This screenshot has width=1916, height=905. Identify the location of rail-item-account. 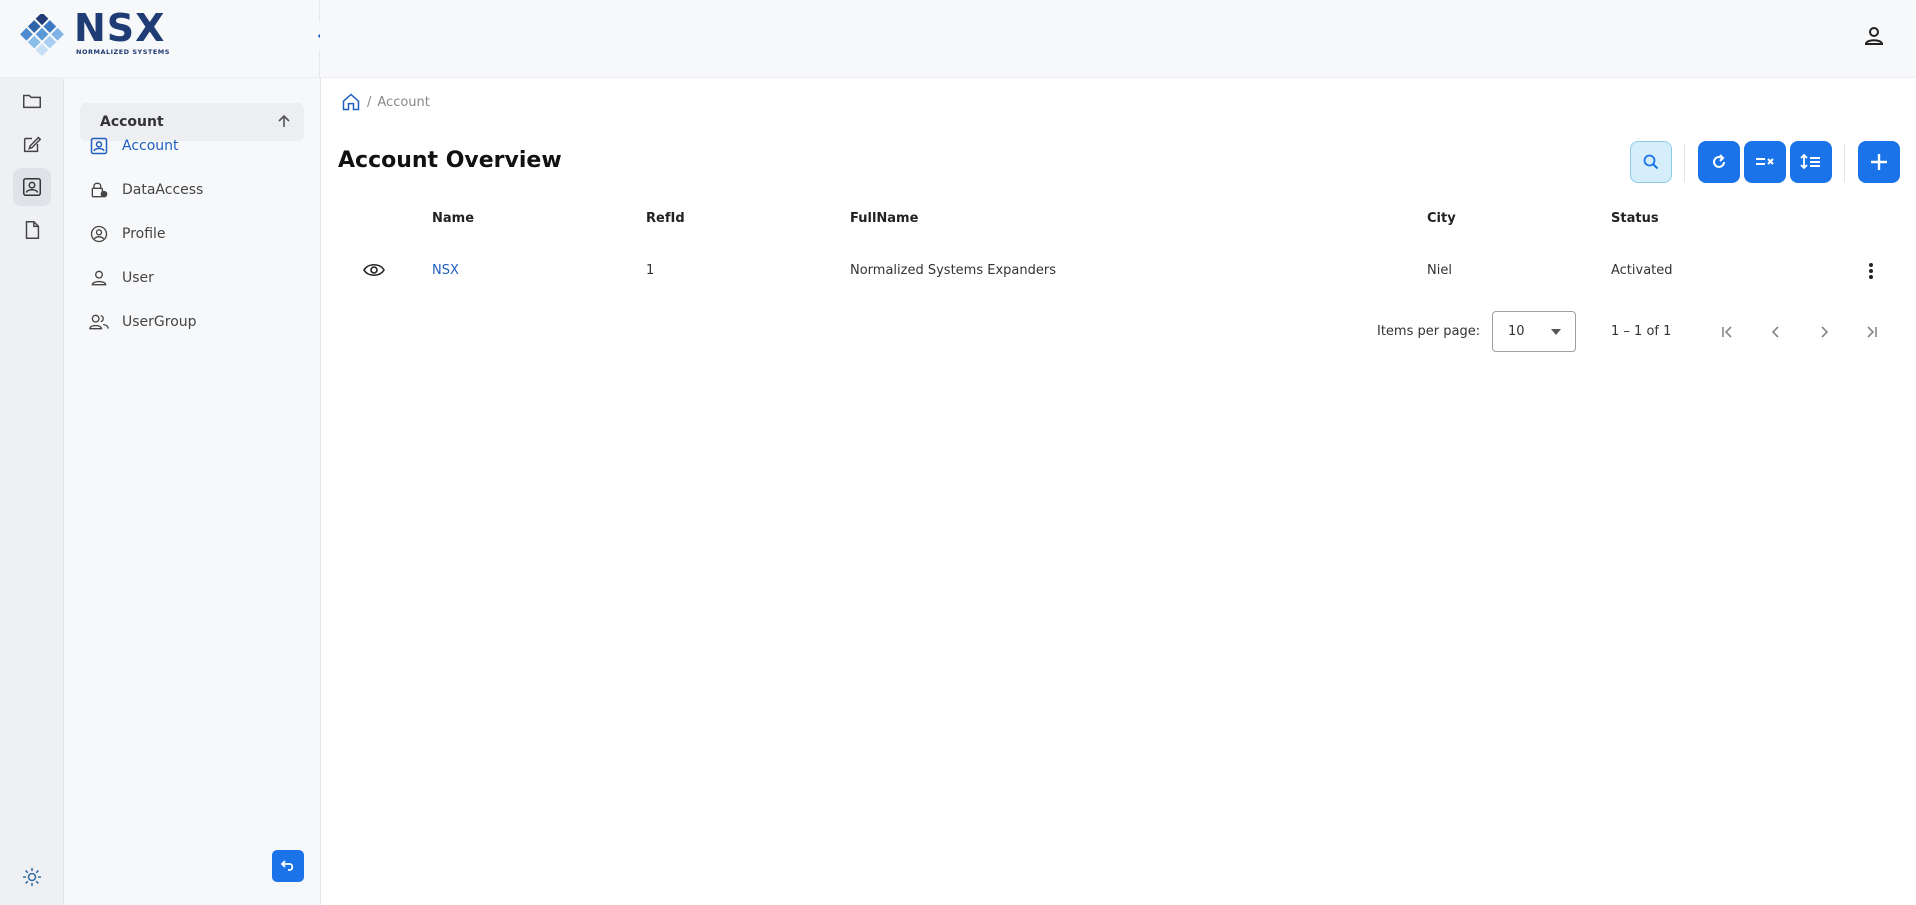
(32, 187).